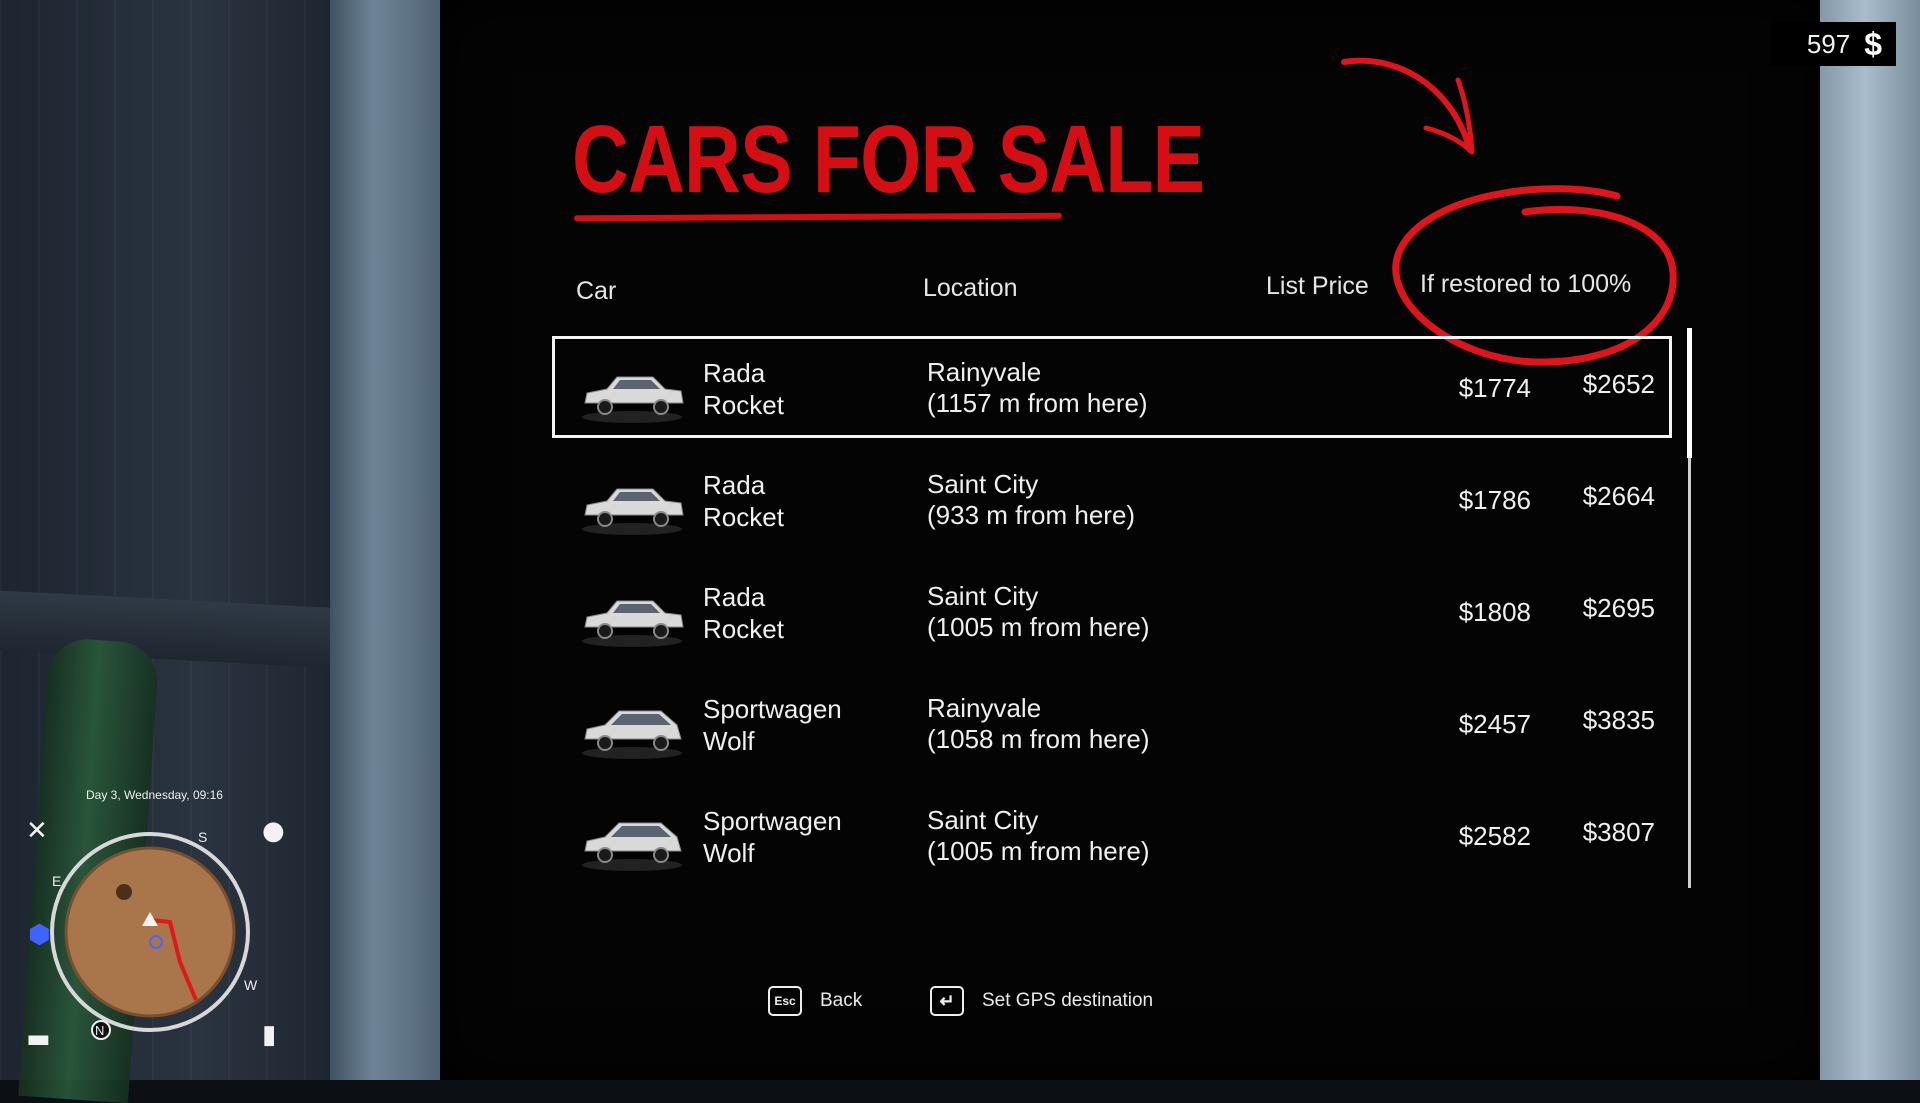 The height and width of the screenshot is (1103, 1920). What do you see at coordinates (1494, 612) in the screenshot?
I see `list-price: $1808` at bounding box center [1494, 612].